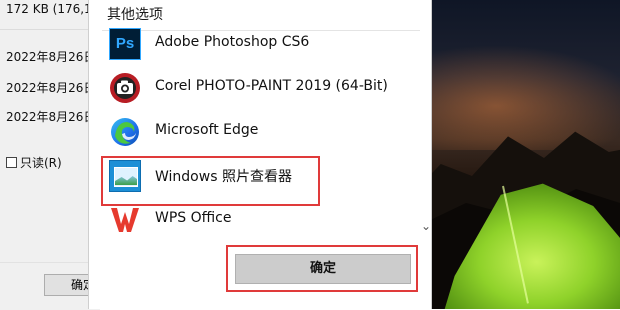  I want to click on created-date-text: 2022年8月26日,, so click(53, 57).